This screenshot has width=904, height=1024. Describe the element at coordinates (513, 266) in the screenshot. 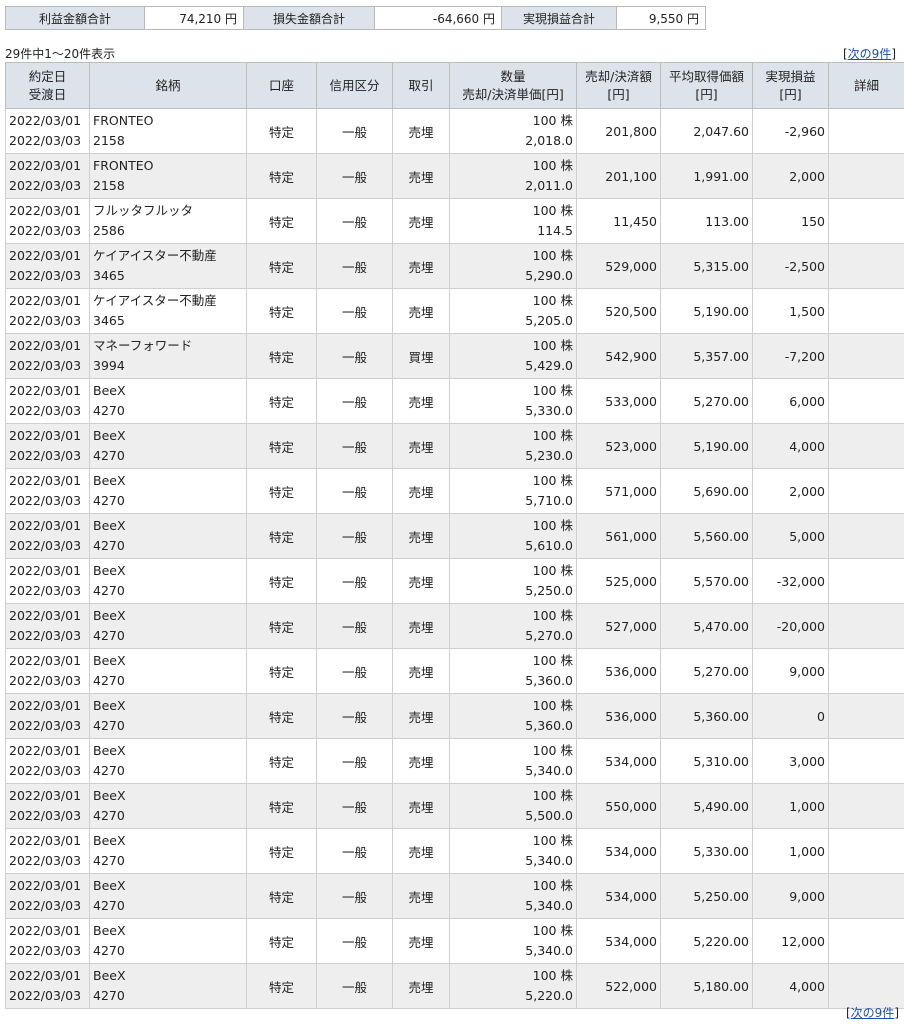

I see `qty-cell: 100 株 5,290.0` at that location.